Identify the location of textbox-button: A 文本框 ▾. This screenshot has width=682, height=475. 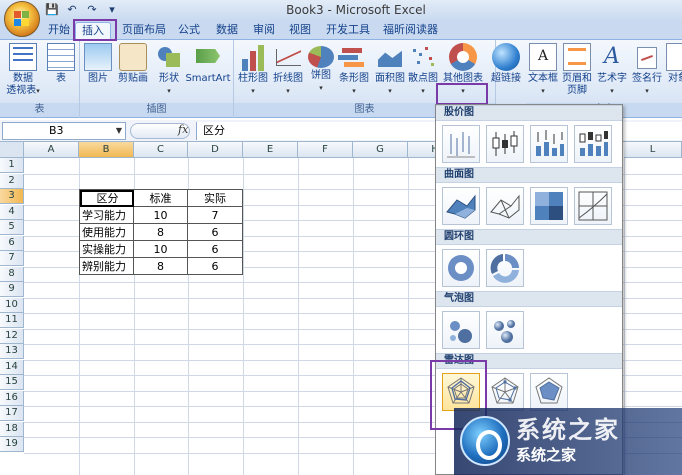
(543, 70).